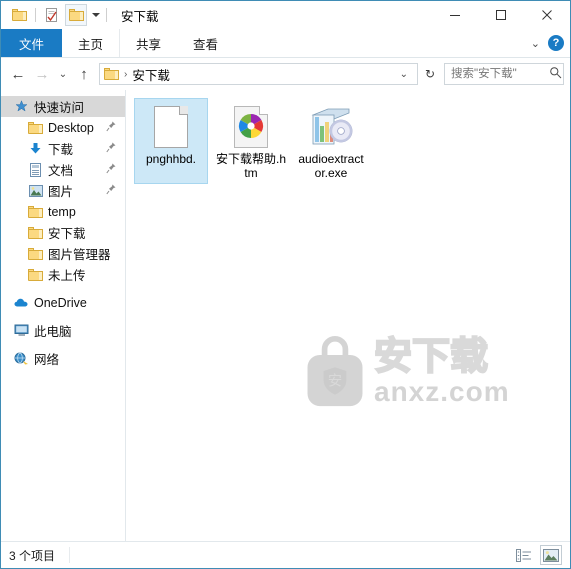  I want to click on sidebar-item-not-uploaded: 未上传, so click(63, 274).